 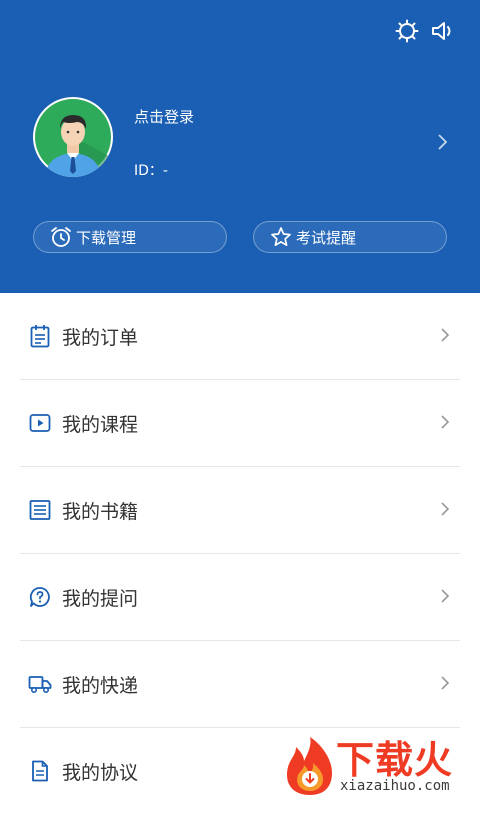 I want to click on clipboard-icon, so click(x=40, y=336).